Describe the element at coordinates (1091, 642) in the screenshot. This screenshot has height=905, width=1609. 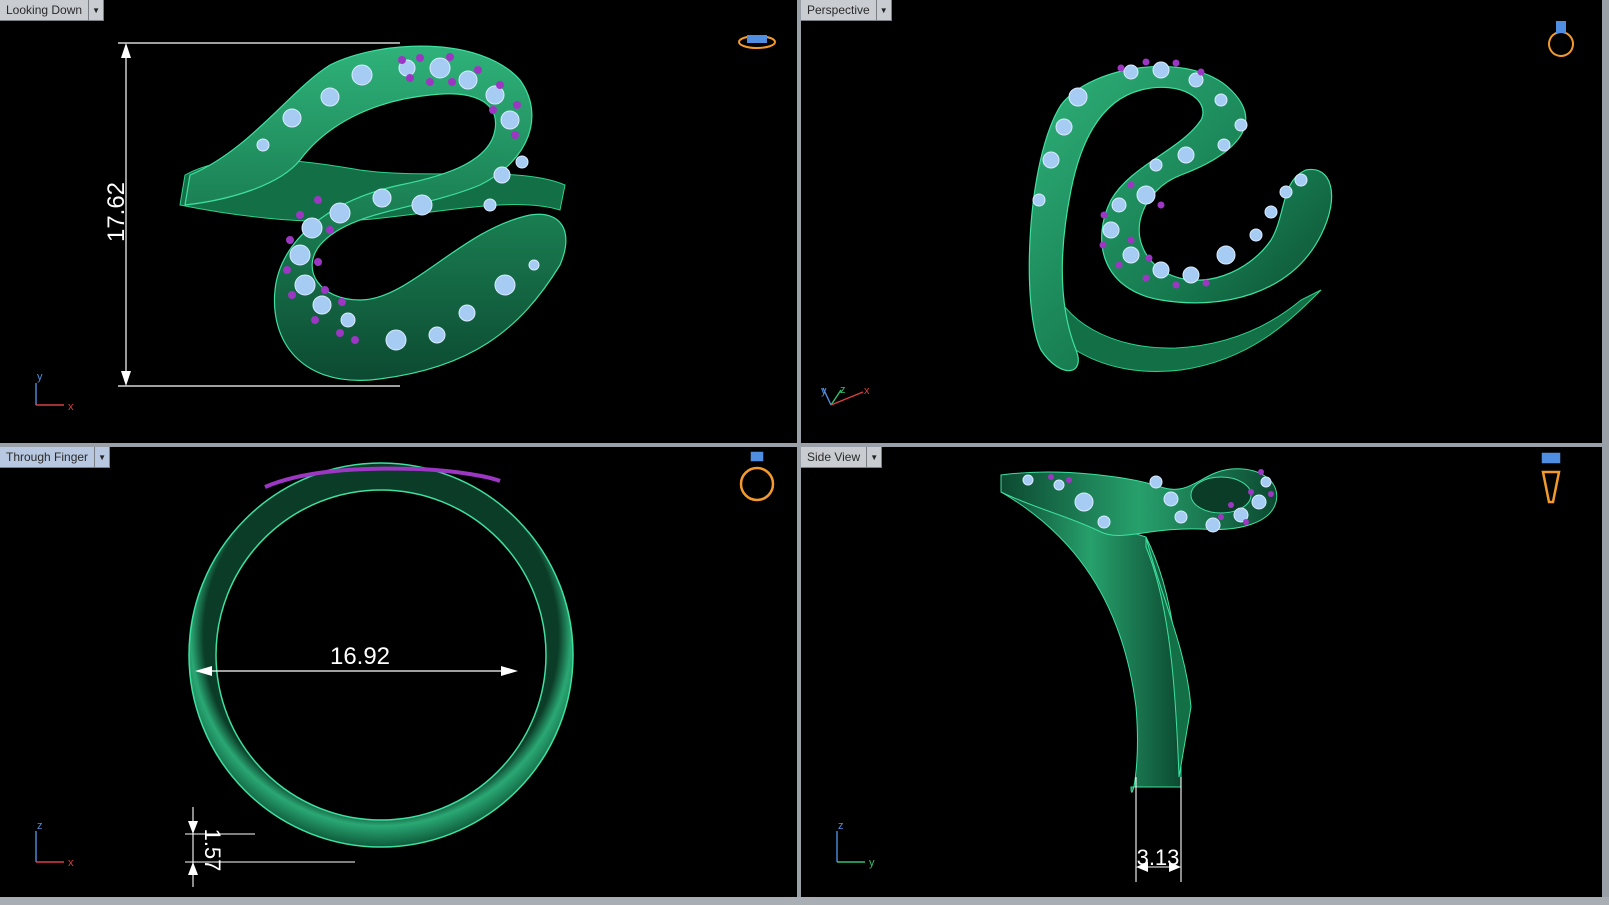
I see `ring-shank` at that location.